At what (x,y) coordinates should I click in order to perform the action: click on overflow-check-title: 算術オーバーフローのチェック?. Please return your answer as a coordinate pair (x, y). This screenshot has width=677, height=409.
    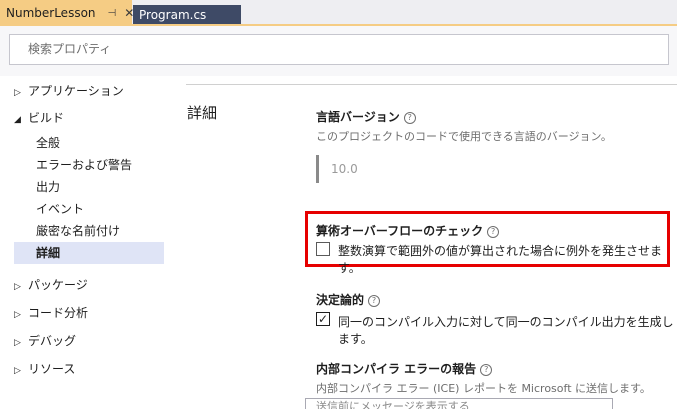
    Looking at the image, I should click on (408, 230).